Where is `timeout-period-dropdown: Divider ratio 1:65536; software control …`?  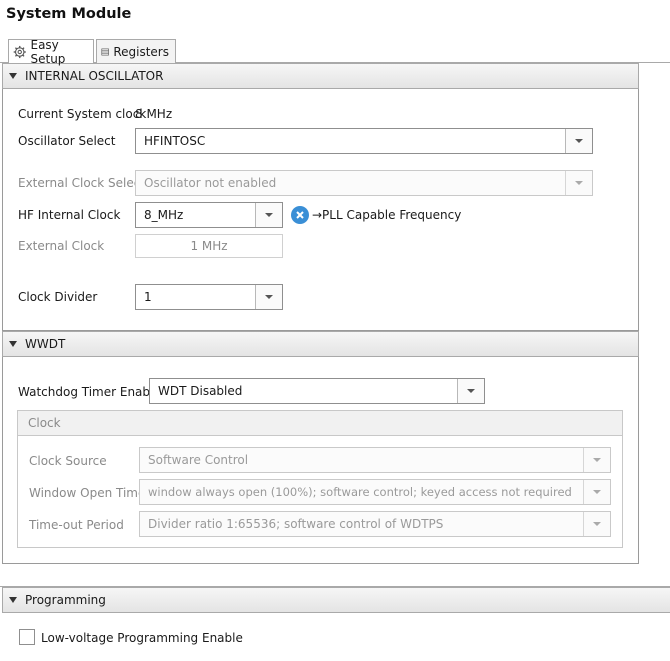 timeout-period-dropdown: Divider ratio 1:65536; software control … is located at coordinates (375, 524).